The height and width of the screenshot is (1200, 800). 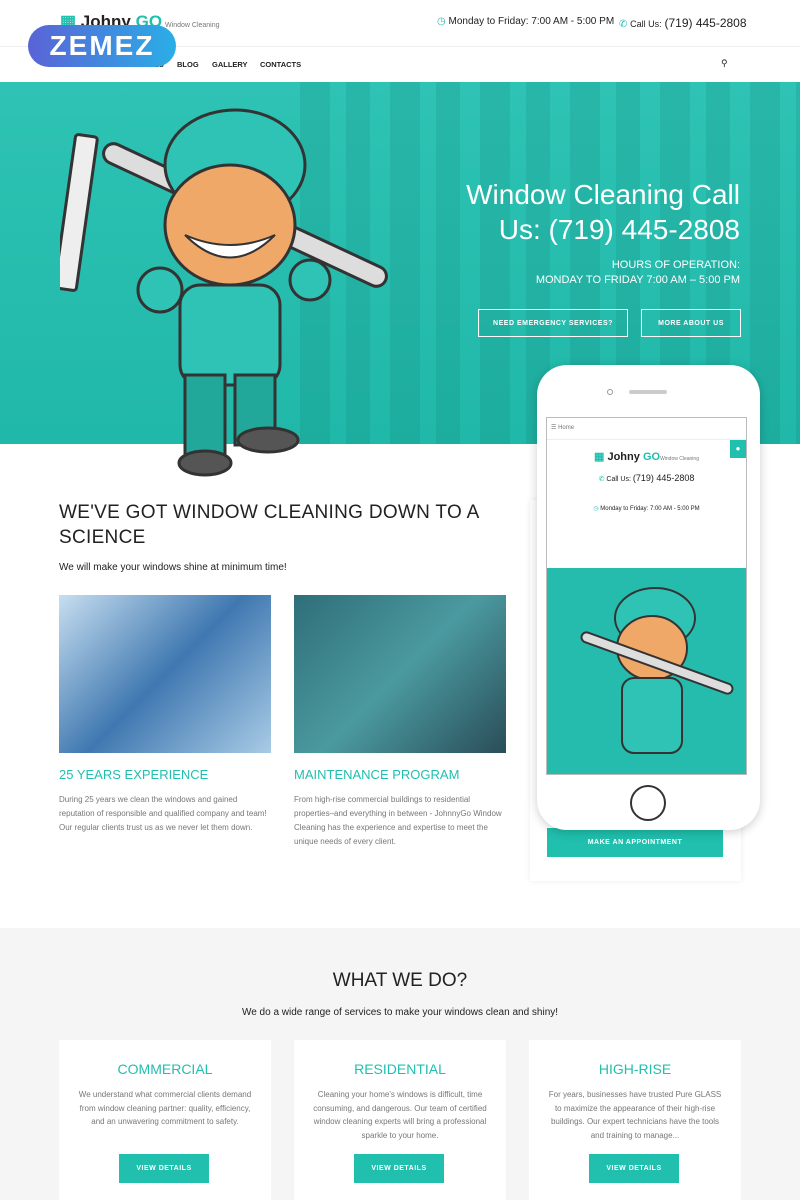 I want to click on more-about-us-button: MORE ABOUT US, so click(x=691, y=323).